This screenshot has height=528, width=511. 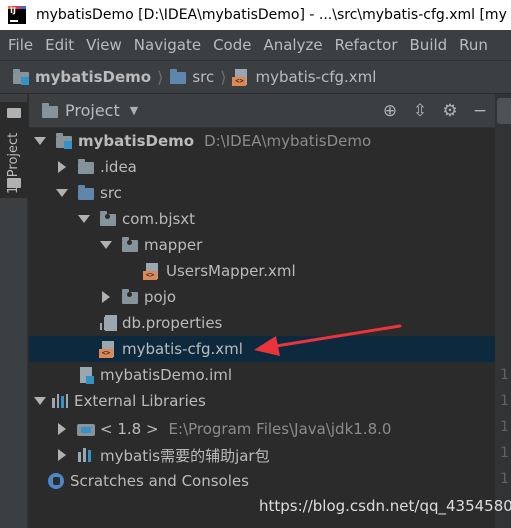 What do you see at coordinates (390, 111) in the screenshot?
I see `locate-file-icon: ⊕` at bounding box center [390, 111].